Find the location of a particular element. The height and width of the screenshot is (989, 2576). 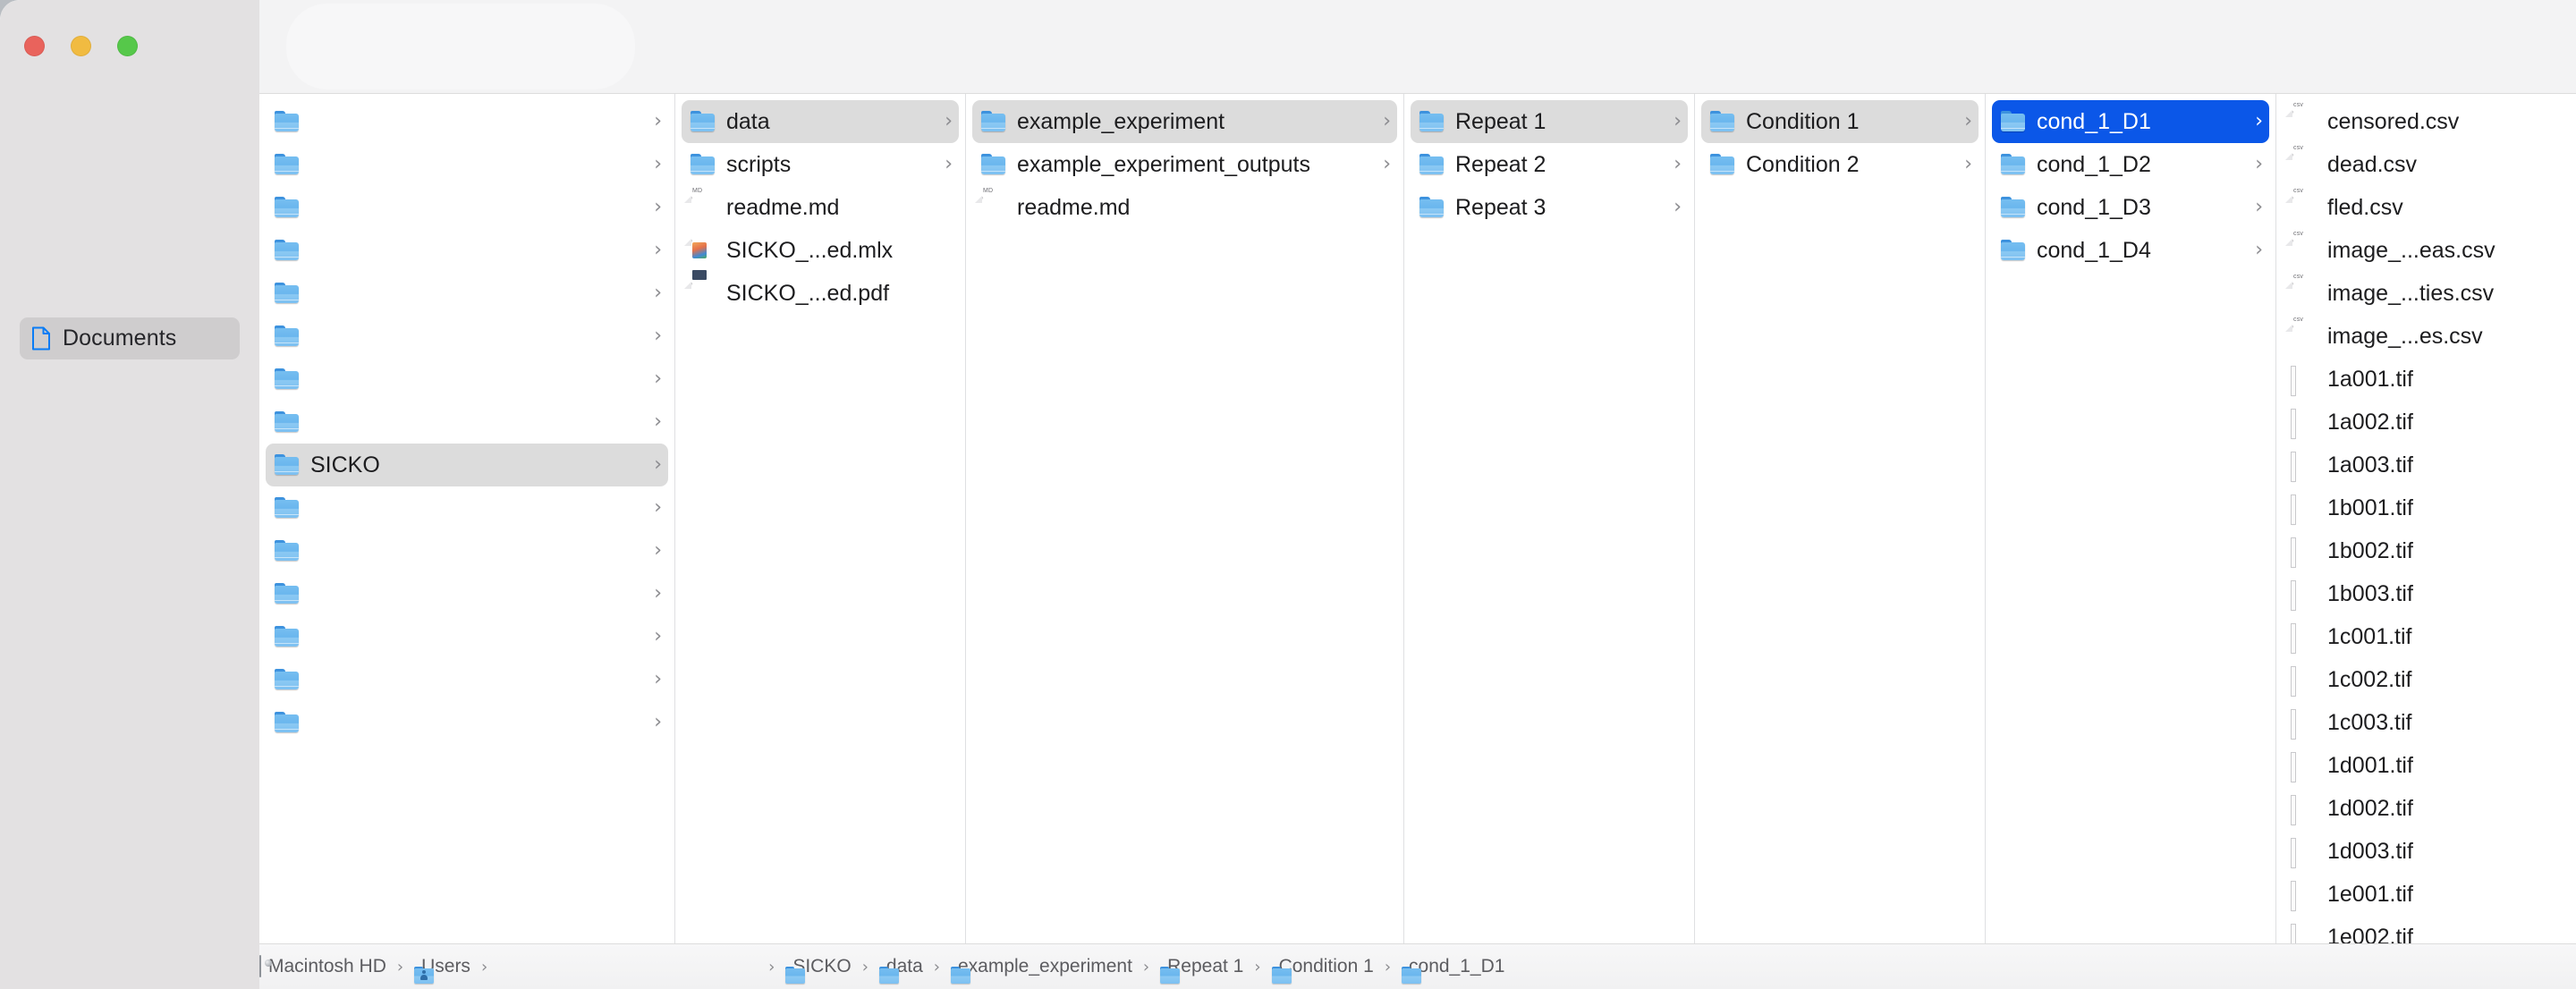

file-row: Repeat 3 › is located at coordinates (1549, 207).